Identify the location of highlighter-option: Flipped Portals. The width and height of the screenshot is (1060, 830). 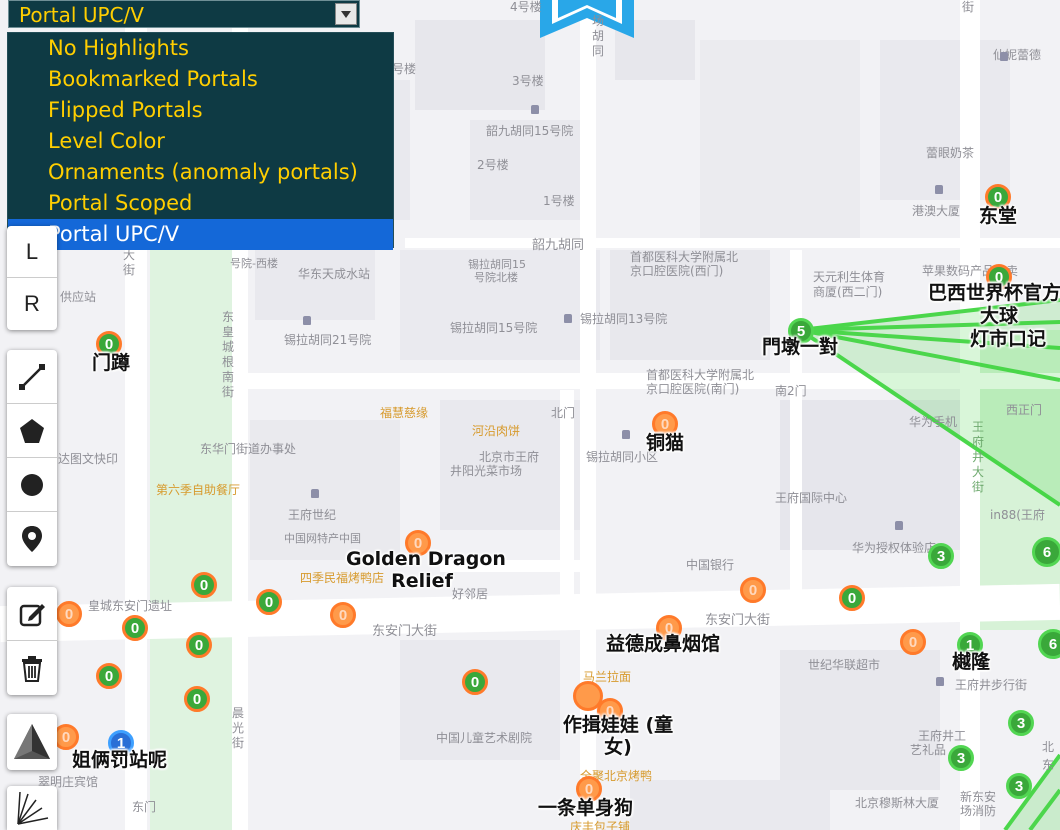
(200, 110).